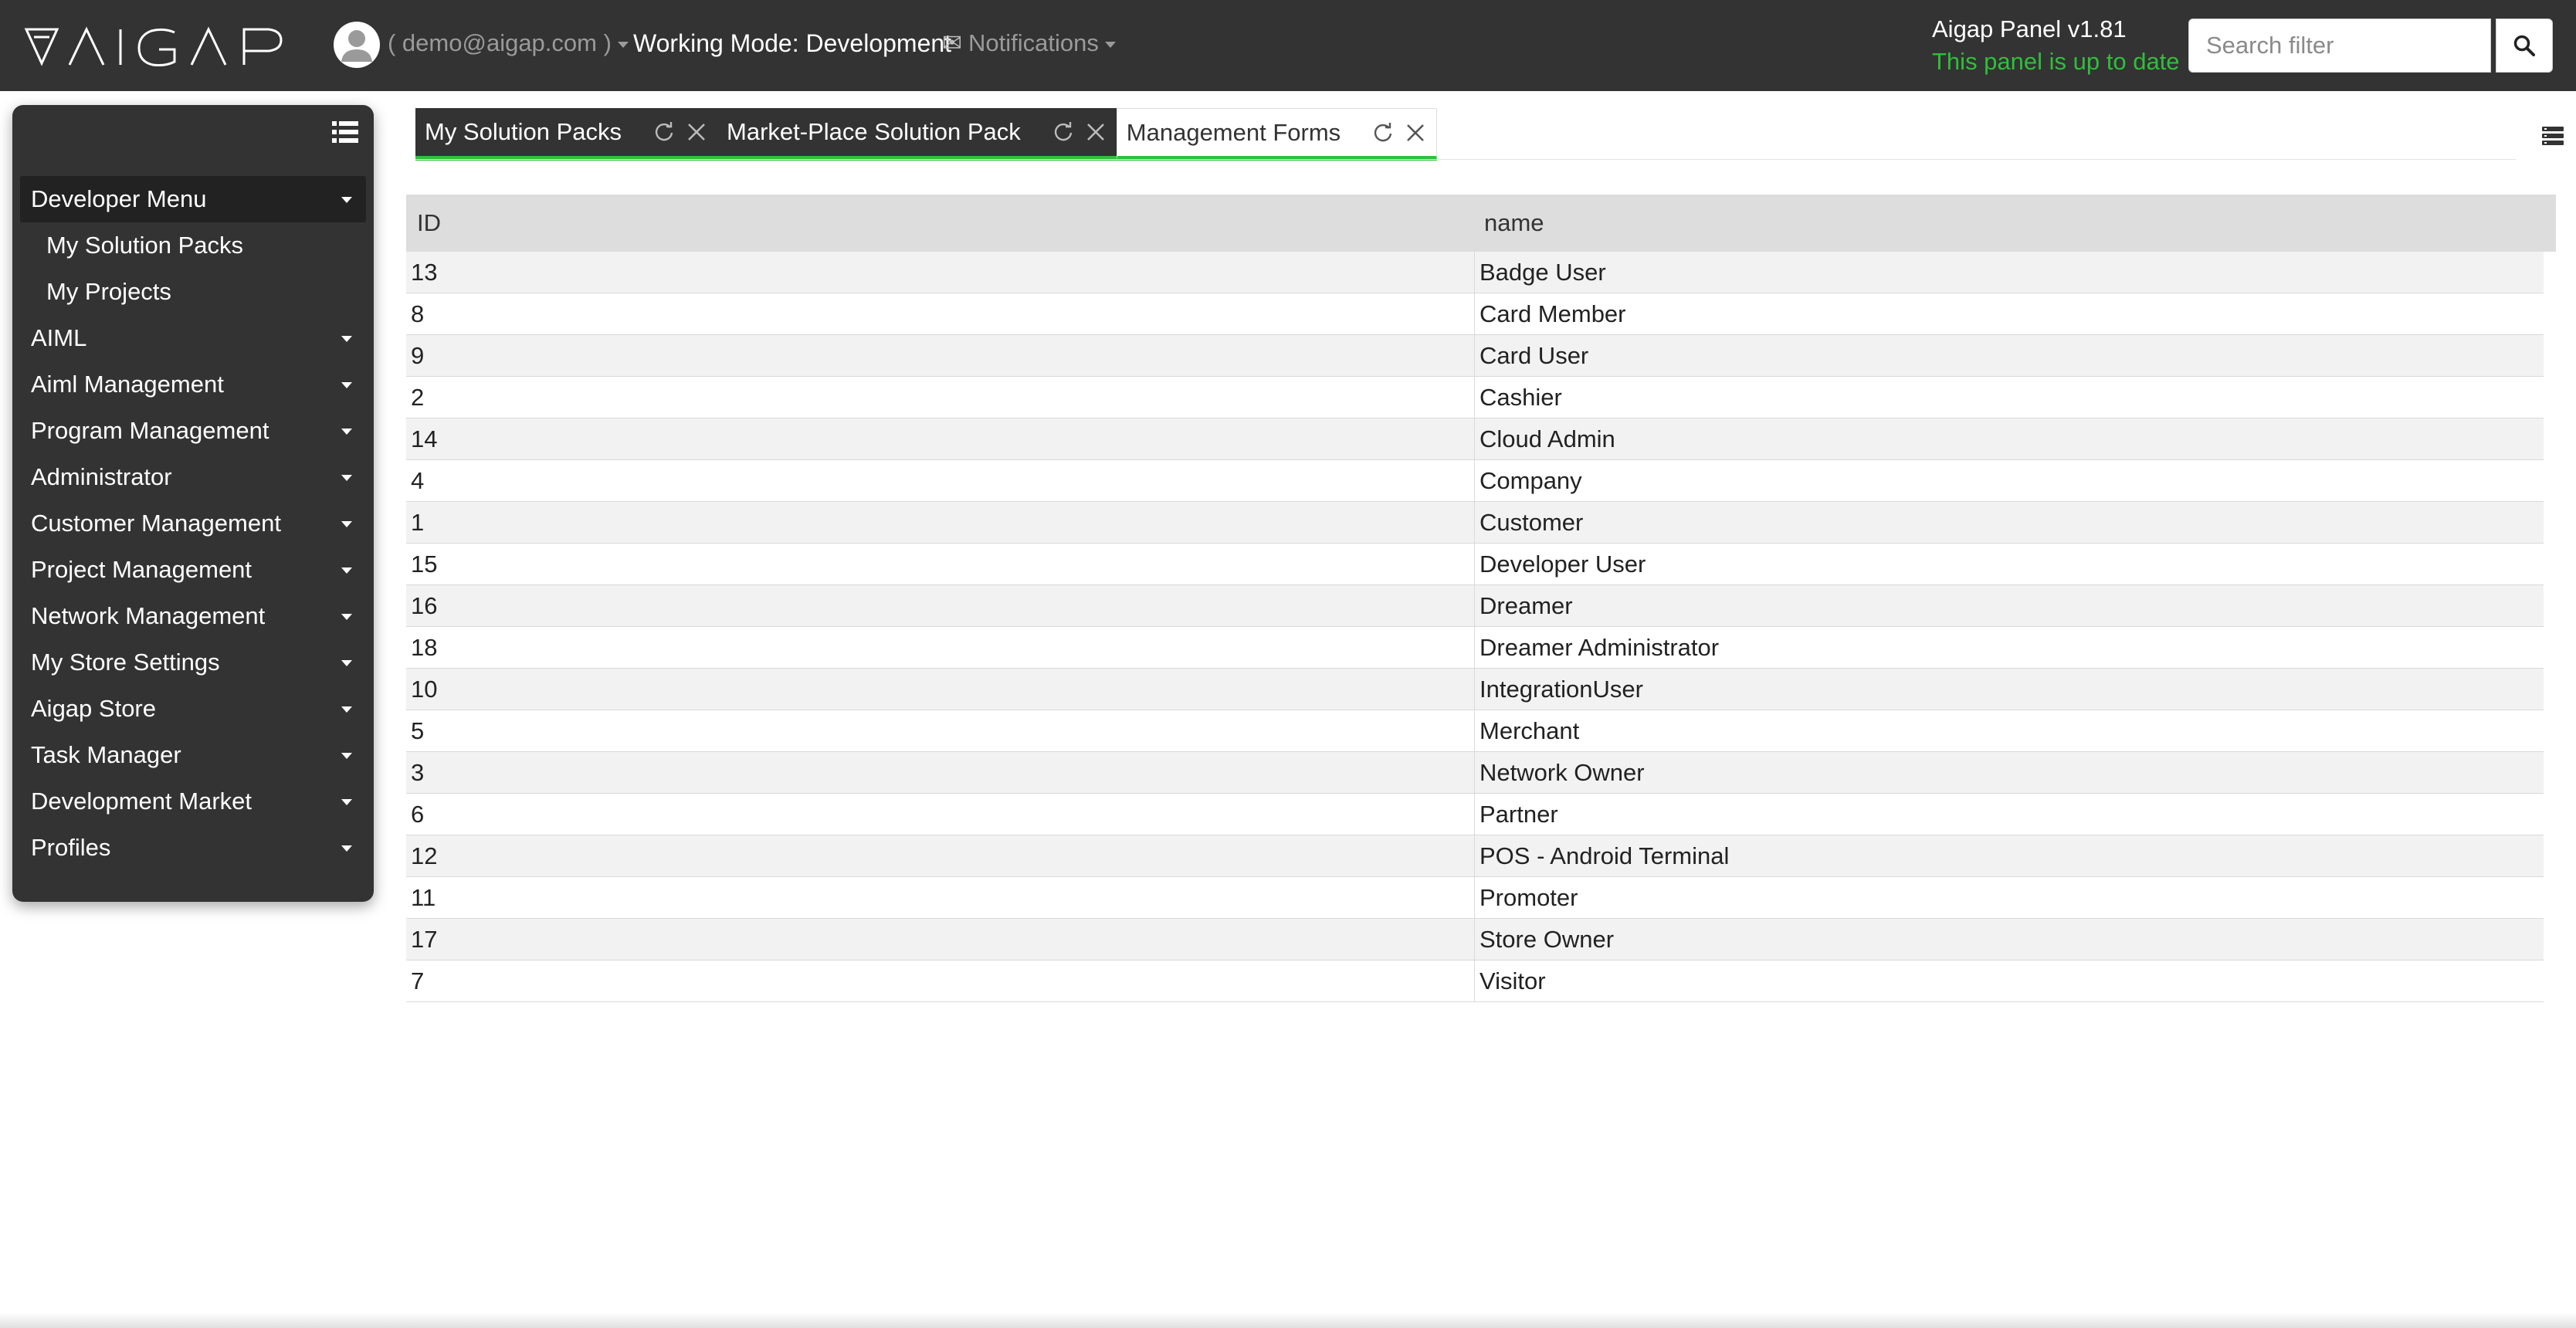  What do you see at coordinates (156, 523) in the screenshot?
I see `sidebar-item-label: Customer Management` at bounding box center [156, 523].